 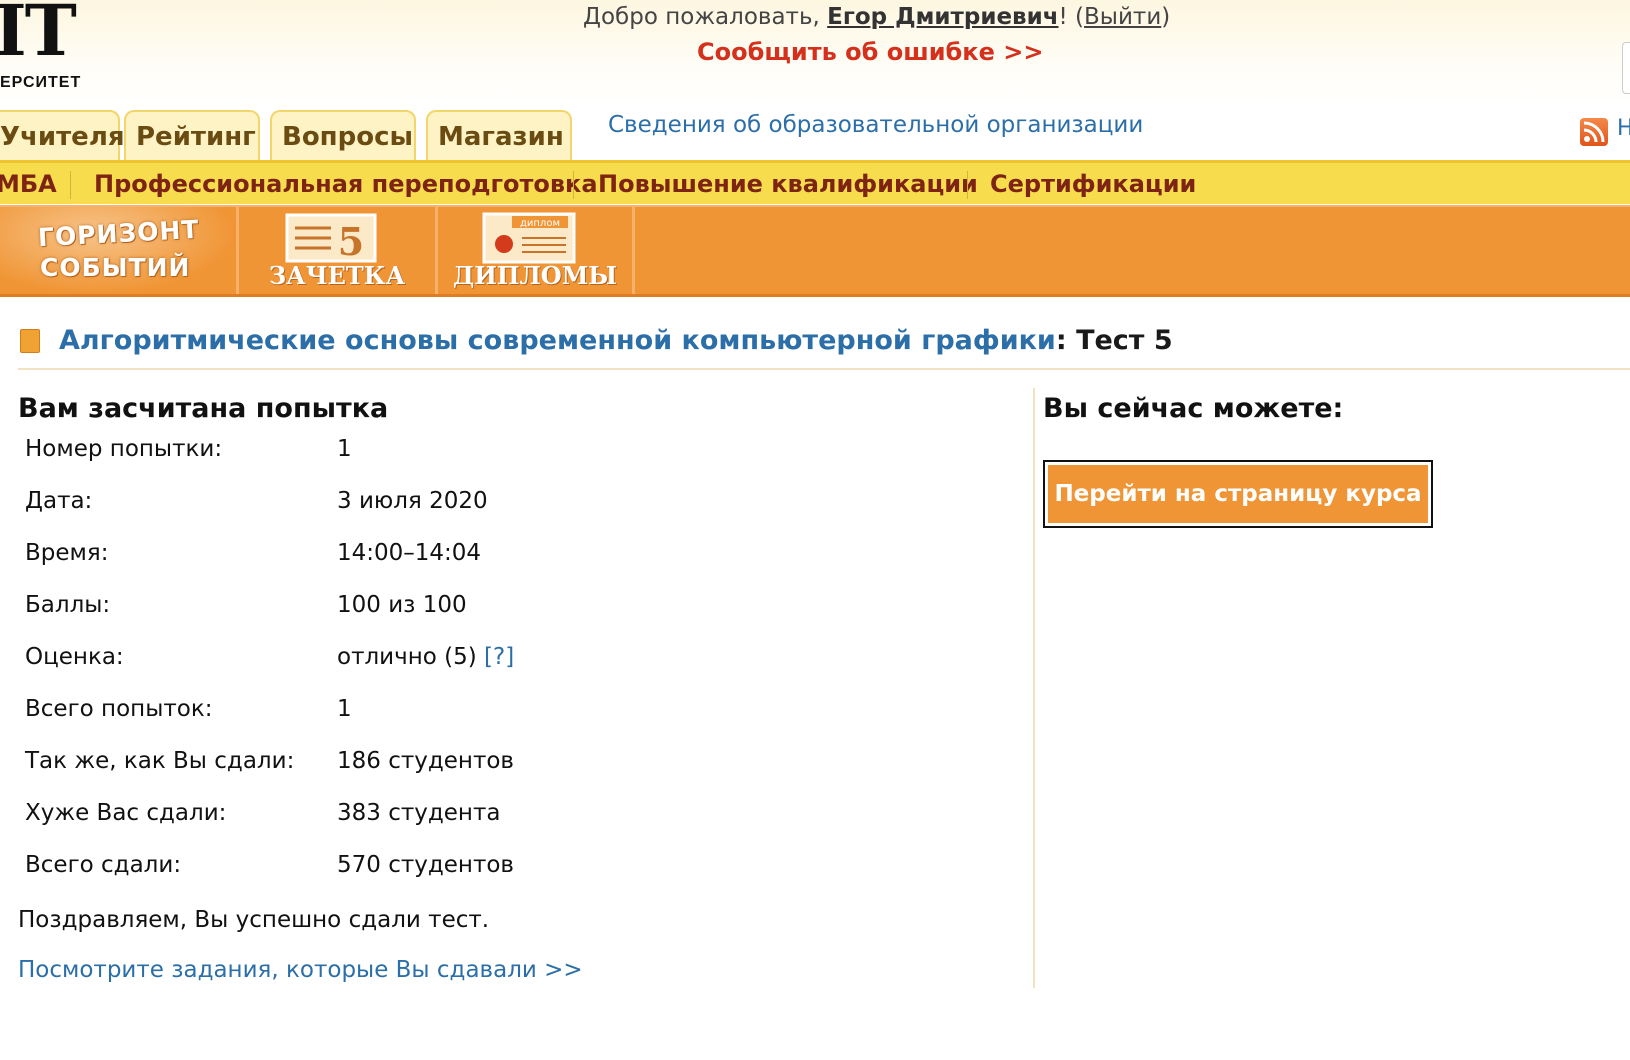 I want to click on nav-professional-retraining: Профессиональная переподготовка, so click(x=346, y=184).